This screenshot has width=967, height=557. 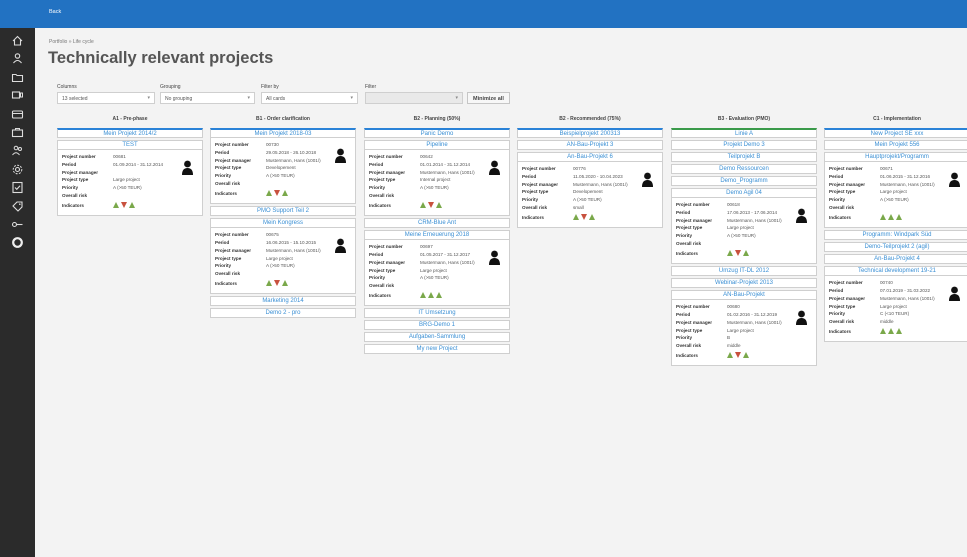 What do you see at coordinates (283, 133) in the screenshot?
I see `project-card-title: Mein Projekt 2018-03` at bounding box center [283, 133].